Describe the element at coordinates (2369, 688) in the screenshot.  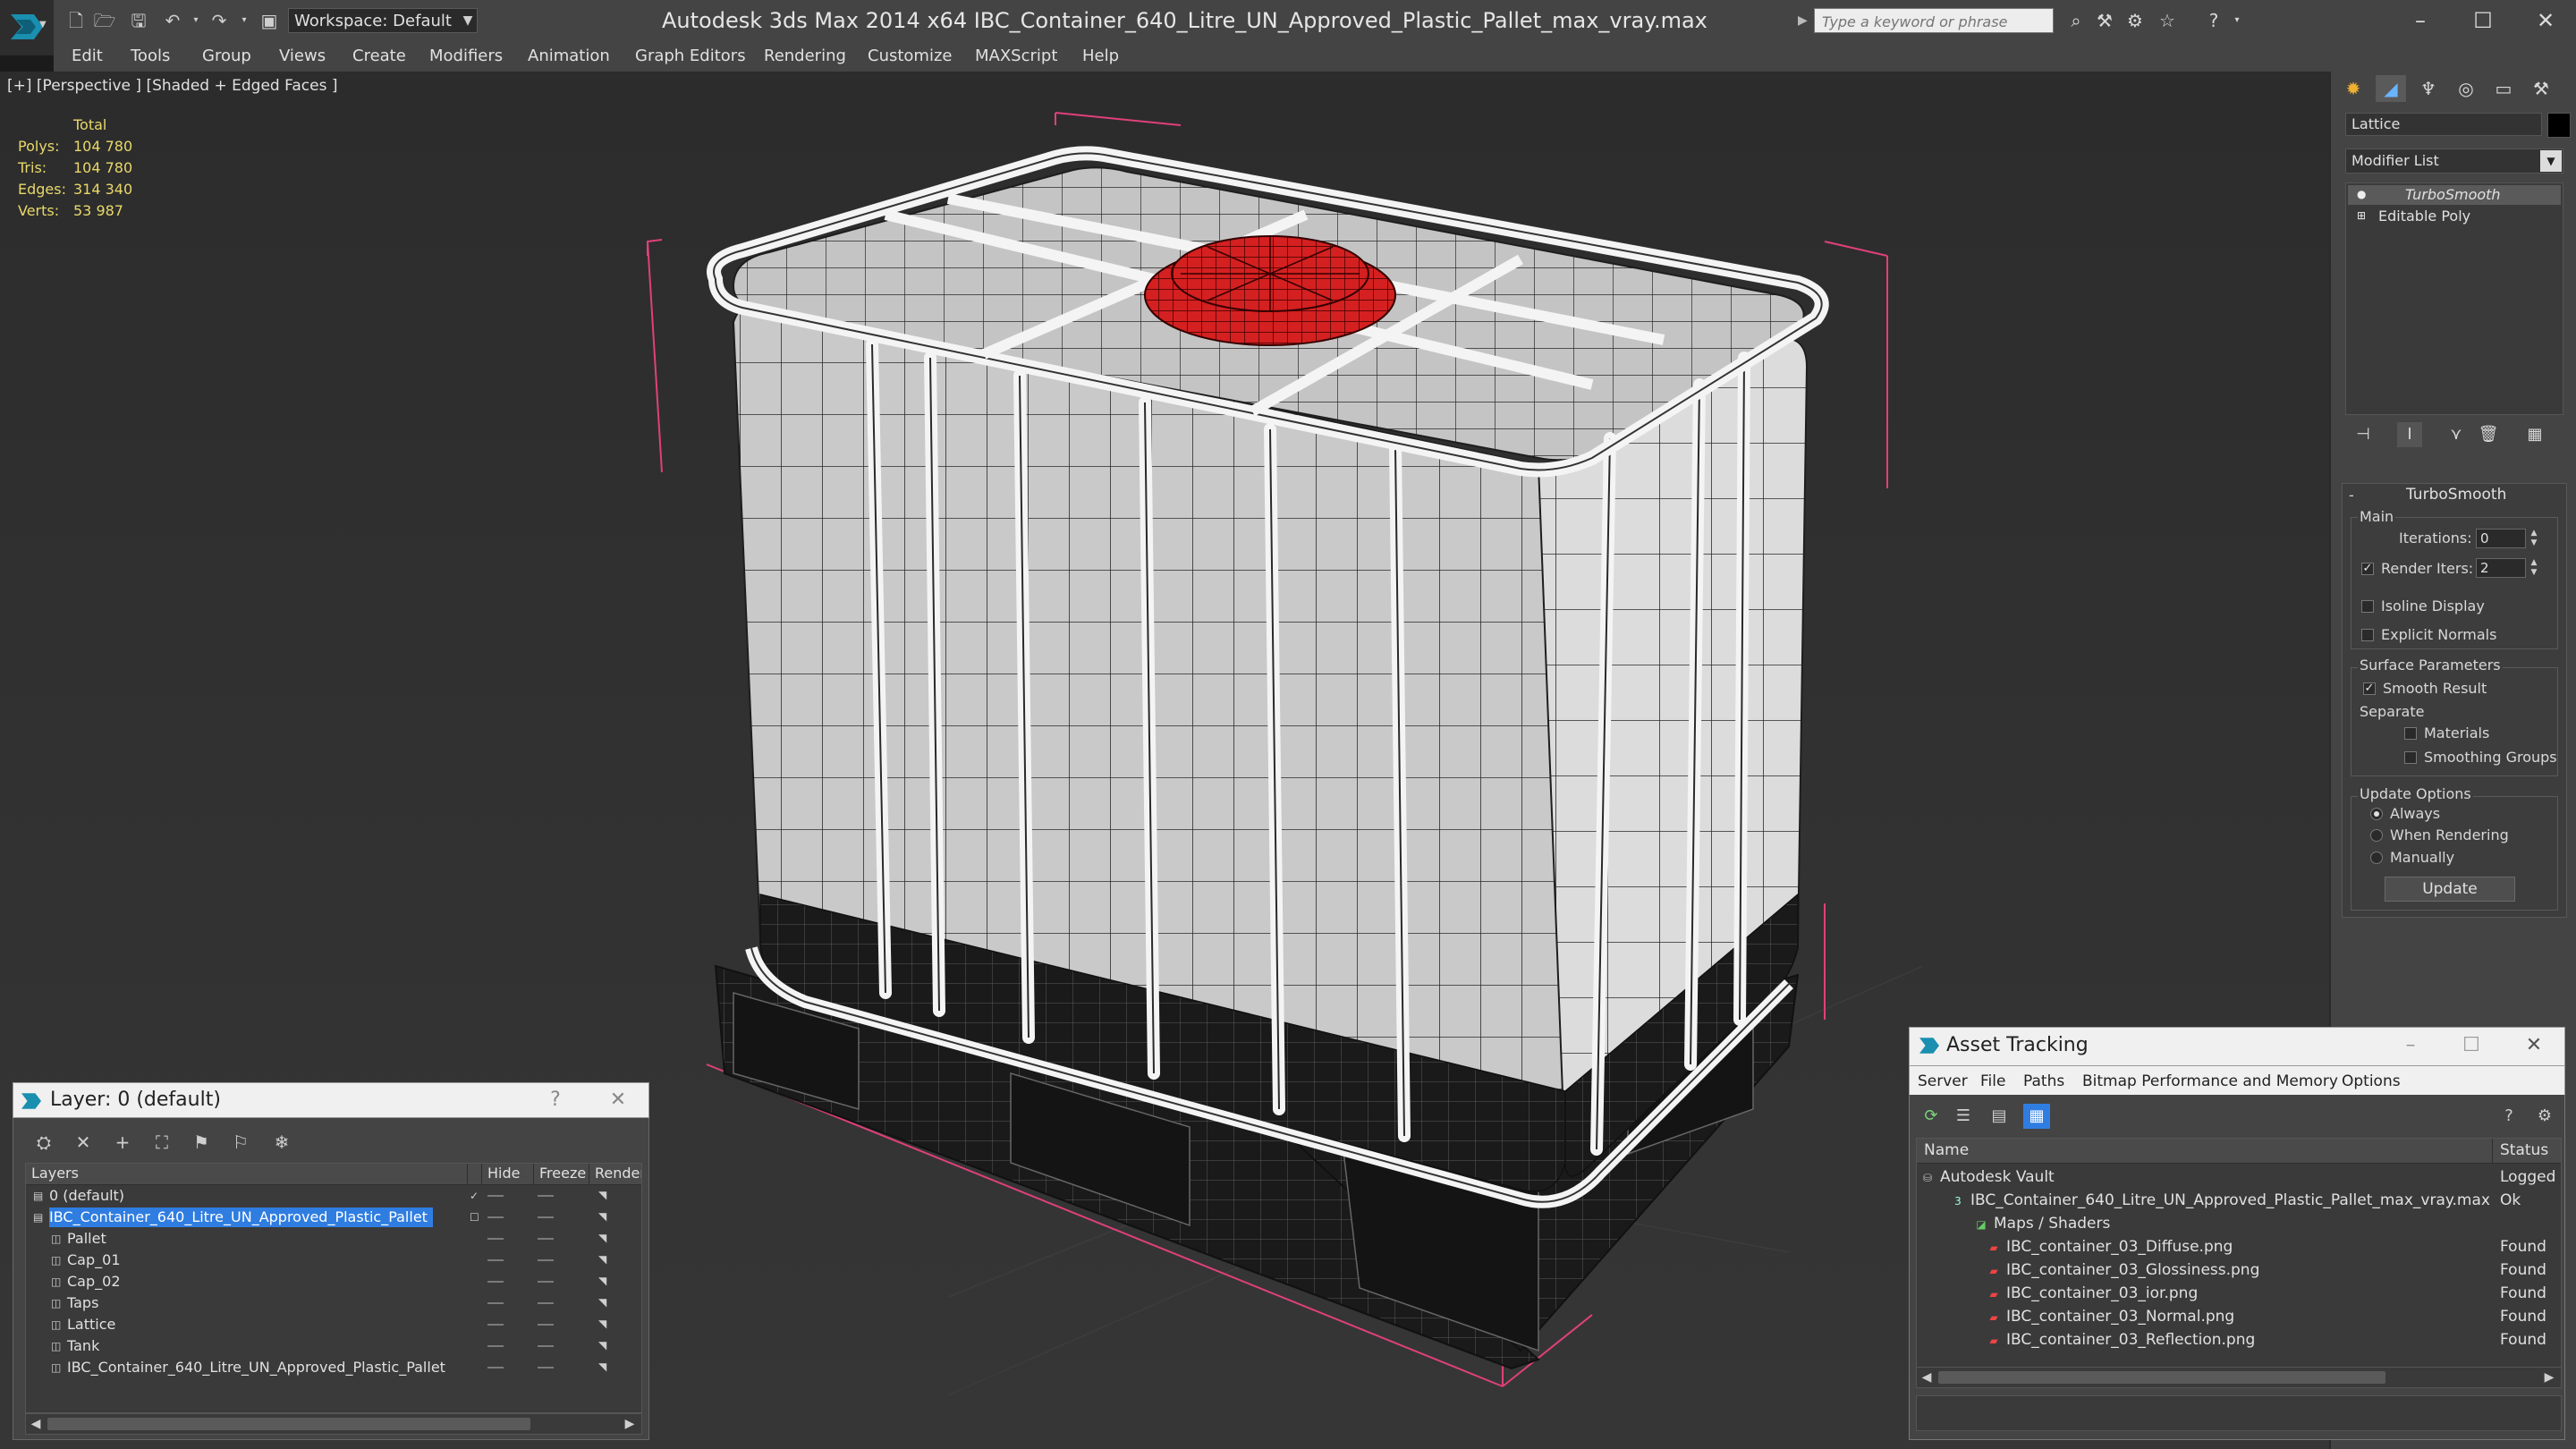
I see `smooth-result-checkbox: ✓` at that location.